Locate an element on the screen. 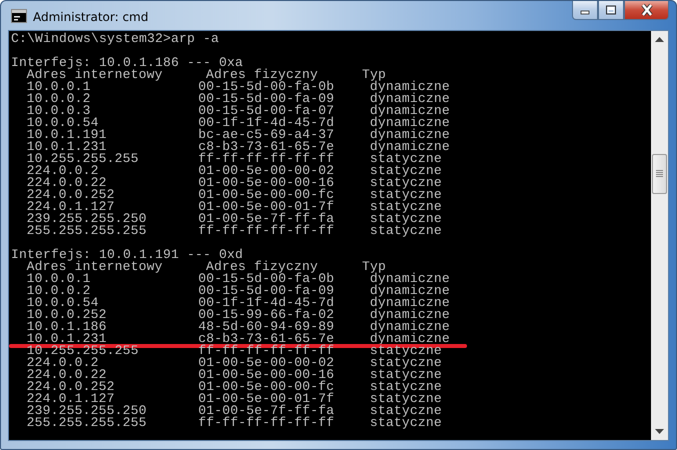 Image resolution: width=677 pixels, height=450 pixels. close-button is located at coordinates (646, 10).